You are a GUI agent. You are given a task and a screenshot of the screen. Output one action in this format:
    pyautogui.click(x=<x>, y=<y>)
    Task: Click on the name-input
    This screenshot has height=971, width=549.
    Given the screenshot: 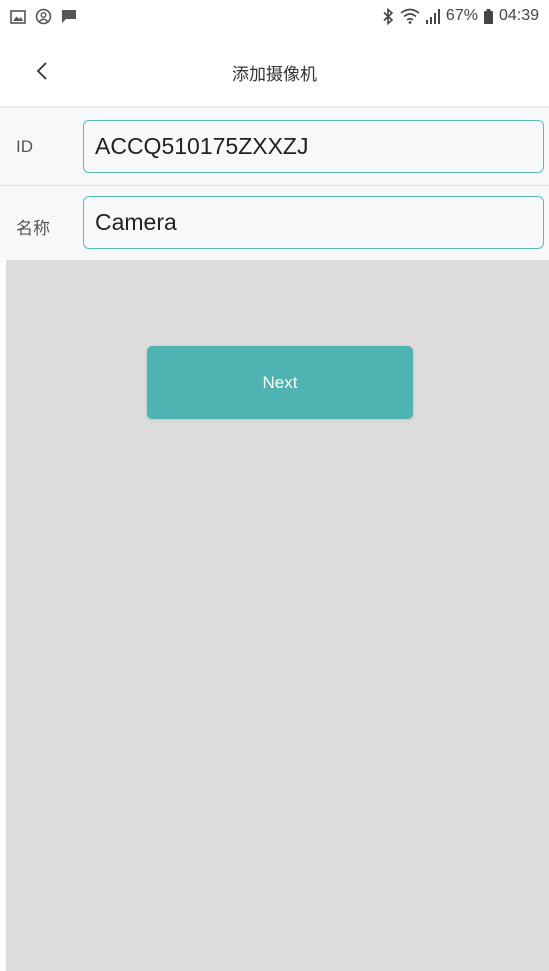 What is the action you would take?
    pyautogui.click(x=313, y=222)
    